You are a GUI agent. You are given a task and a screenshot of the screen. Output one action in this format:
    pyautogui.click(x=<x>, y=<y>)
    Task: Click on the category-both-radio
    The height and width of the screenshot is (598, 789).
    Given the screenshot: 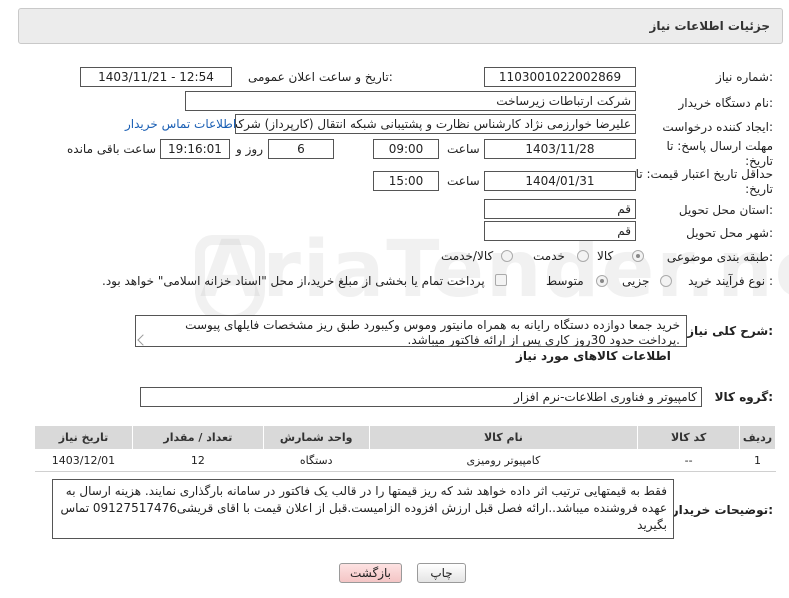 What is the action you would take?
    pyautogui.click(x=507, y=256)
    